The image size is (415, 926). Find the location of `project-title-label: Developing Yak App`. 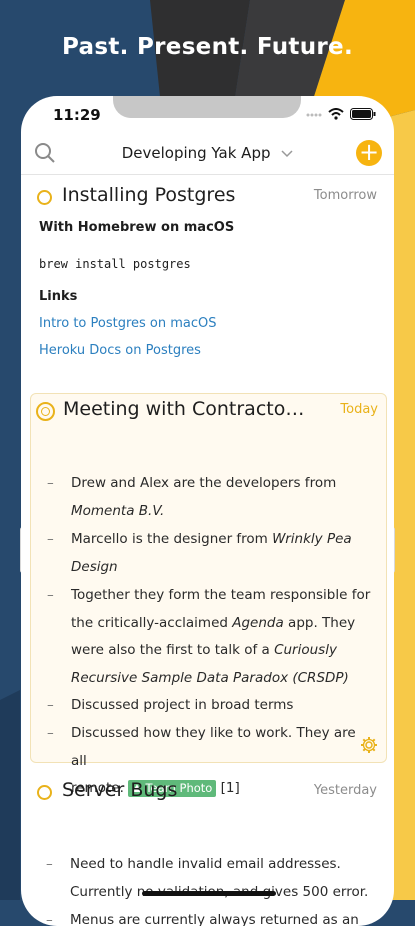

project-title-label: Developing Yak App is located at coordinates (196, 153).